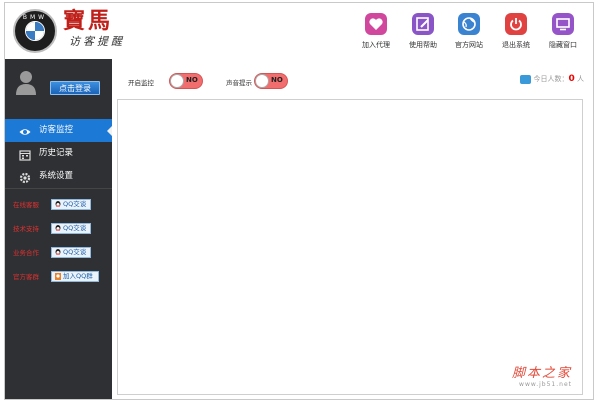 This screenshot has width=600, height=406. I want to click on monitor-icon, so click(563, 24).